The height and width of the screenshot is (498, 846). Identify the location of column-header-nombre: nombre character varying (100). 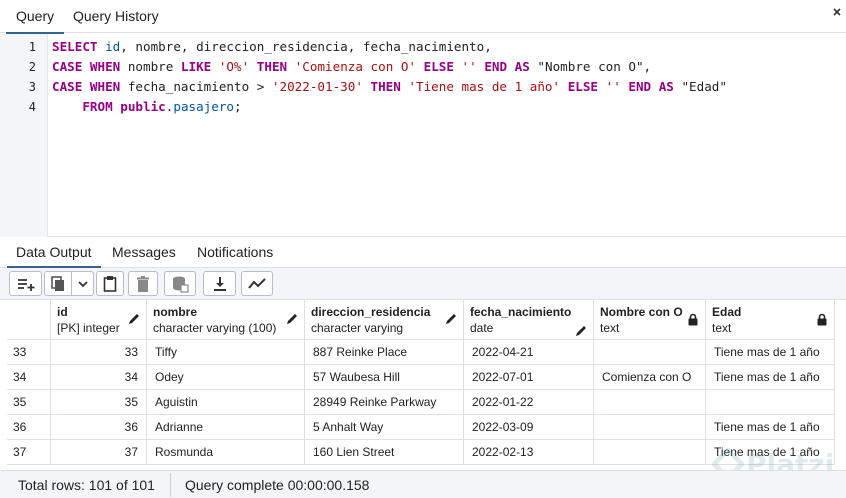
(226, 320).